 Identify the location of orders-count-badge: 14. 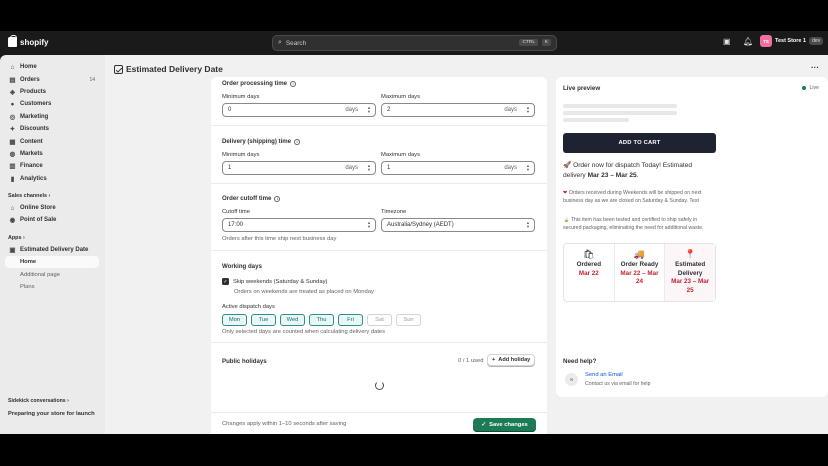
(92, 79).